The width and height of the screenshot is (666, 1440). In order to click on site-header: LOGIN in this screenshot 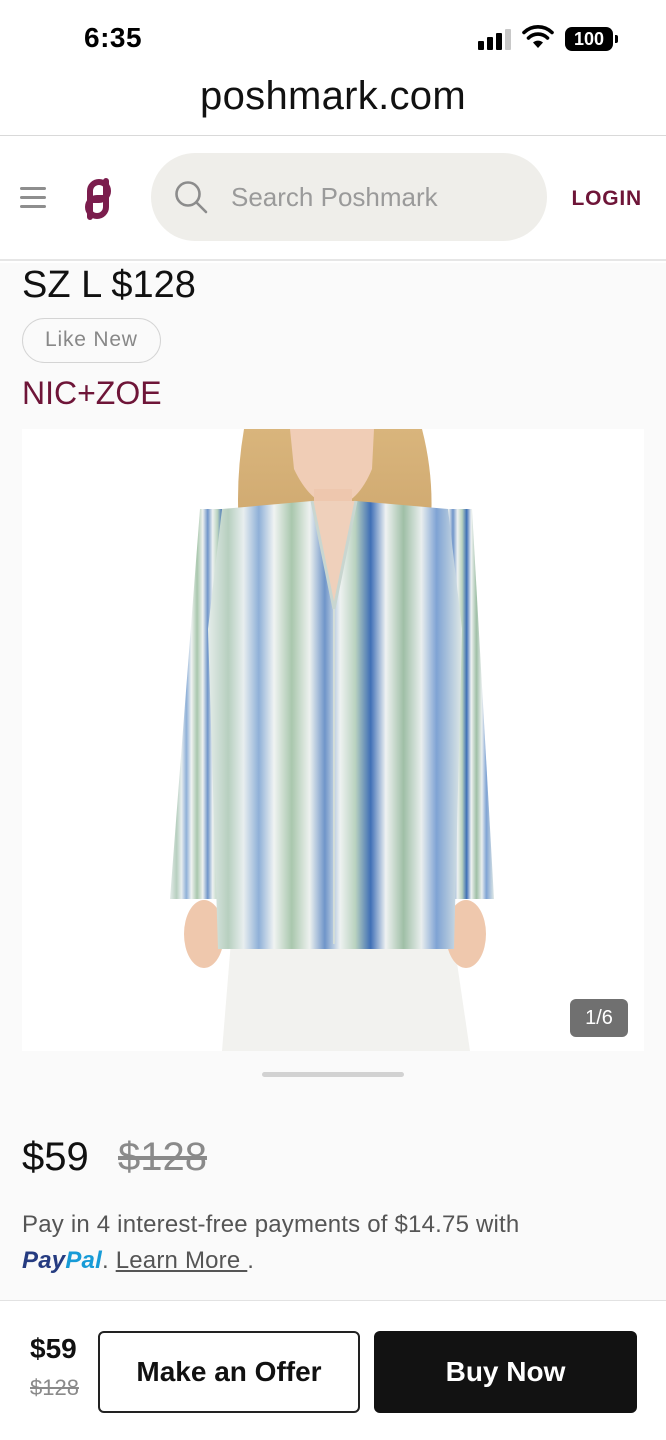, I will do `click(333, 199)`.